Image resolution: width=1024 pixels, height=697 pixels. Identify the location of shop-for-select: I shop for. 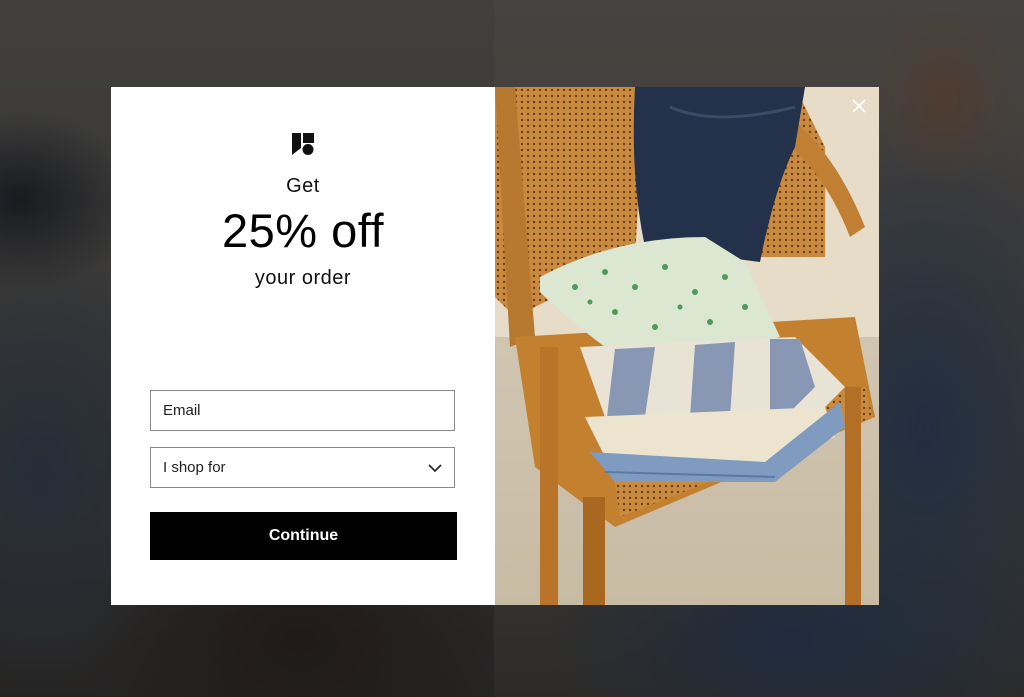
(302, 467).